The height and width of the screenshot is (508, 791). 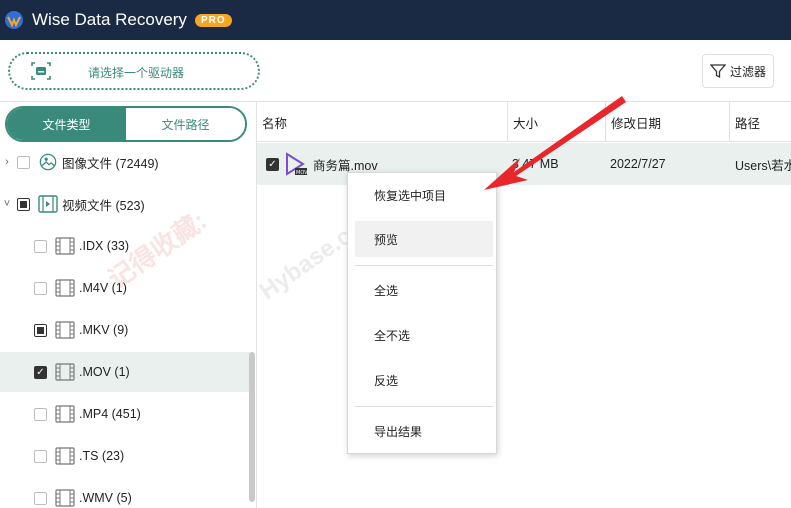 I want to click on column-header-date: 修改日期, so click(x=667, y=122).